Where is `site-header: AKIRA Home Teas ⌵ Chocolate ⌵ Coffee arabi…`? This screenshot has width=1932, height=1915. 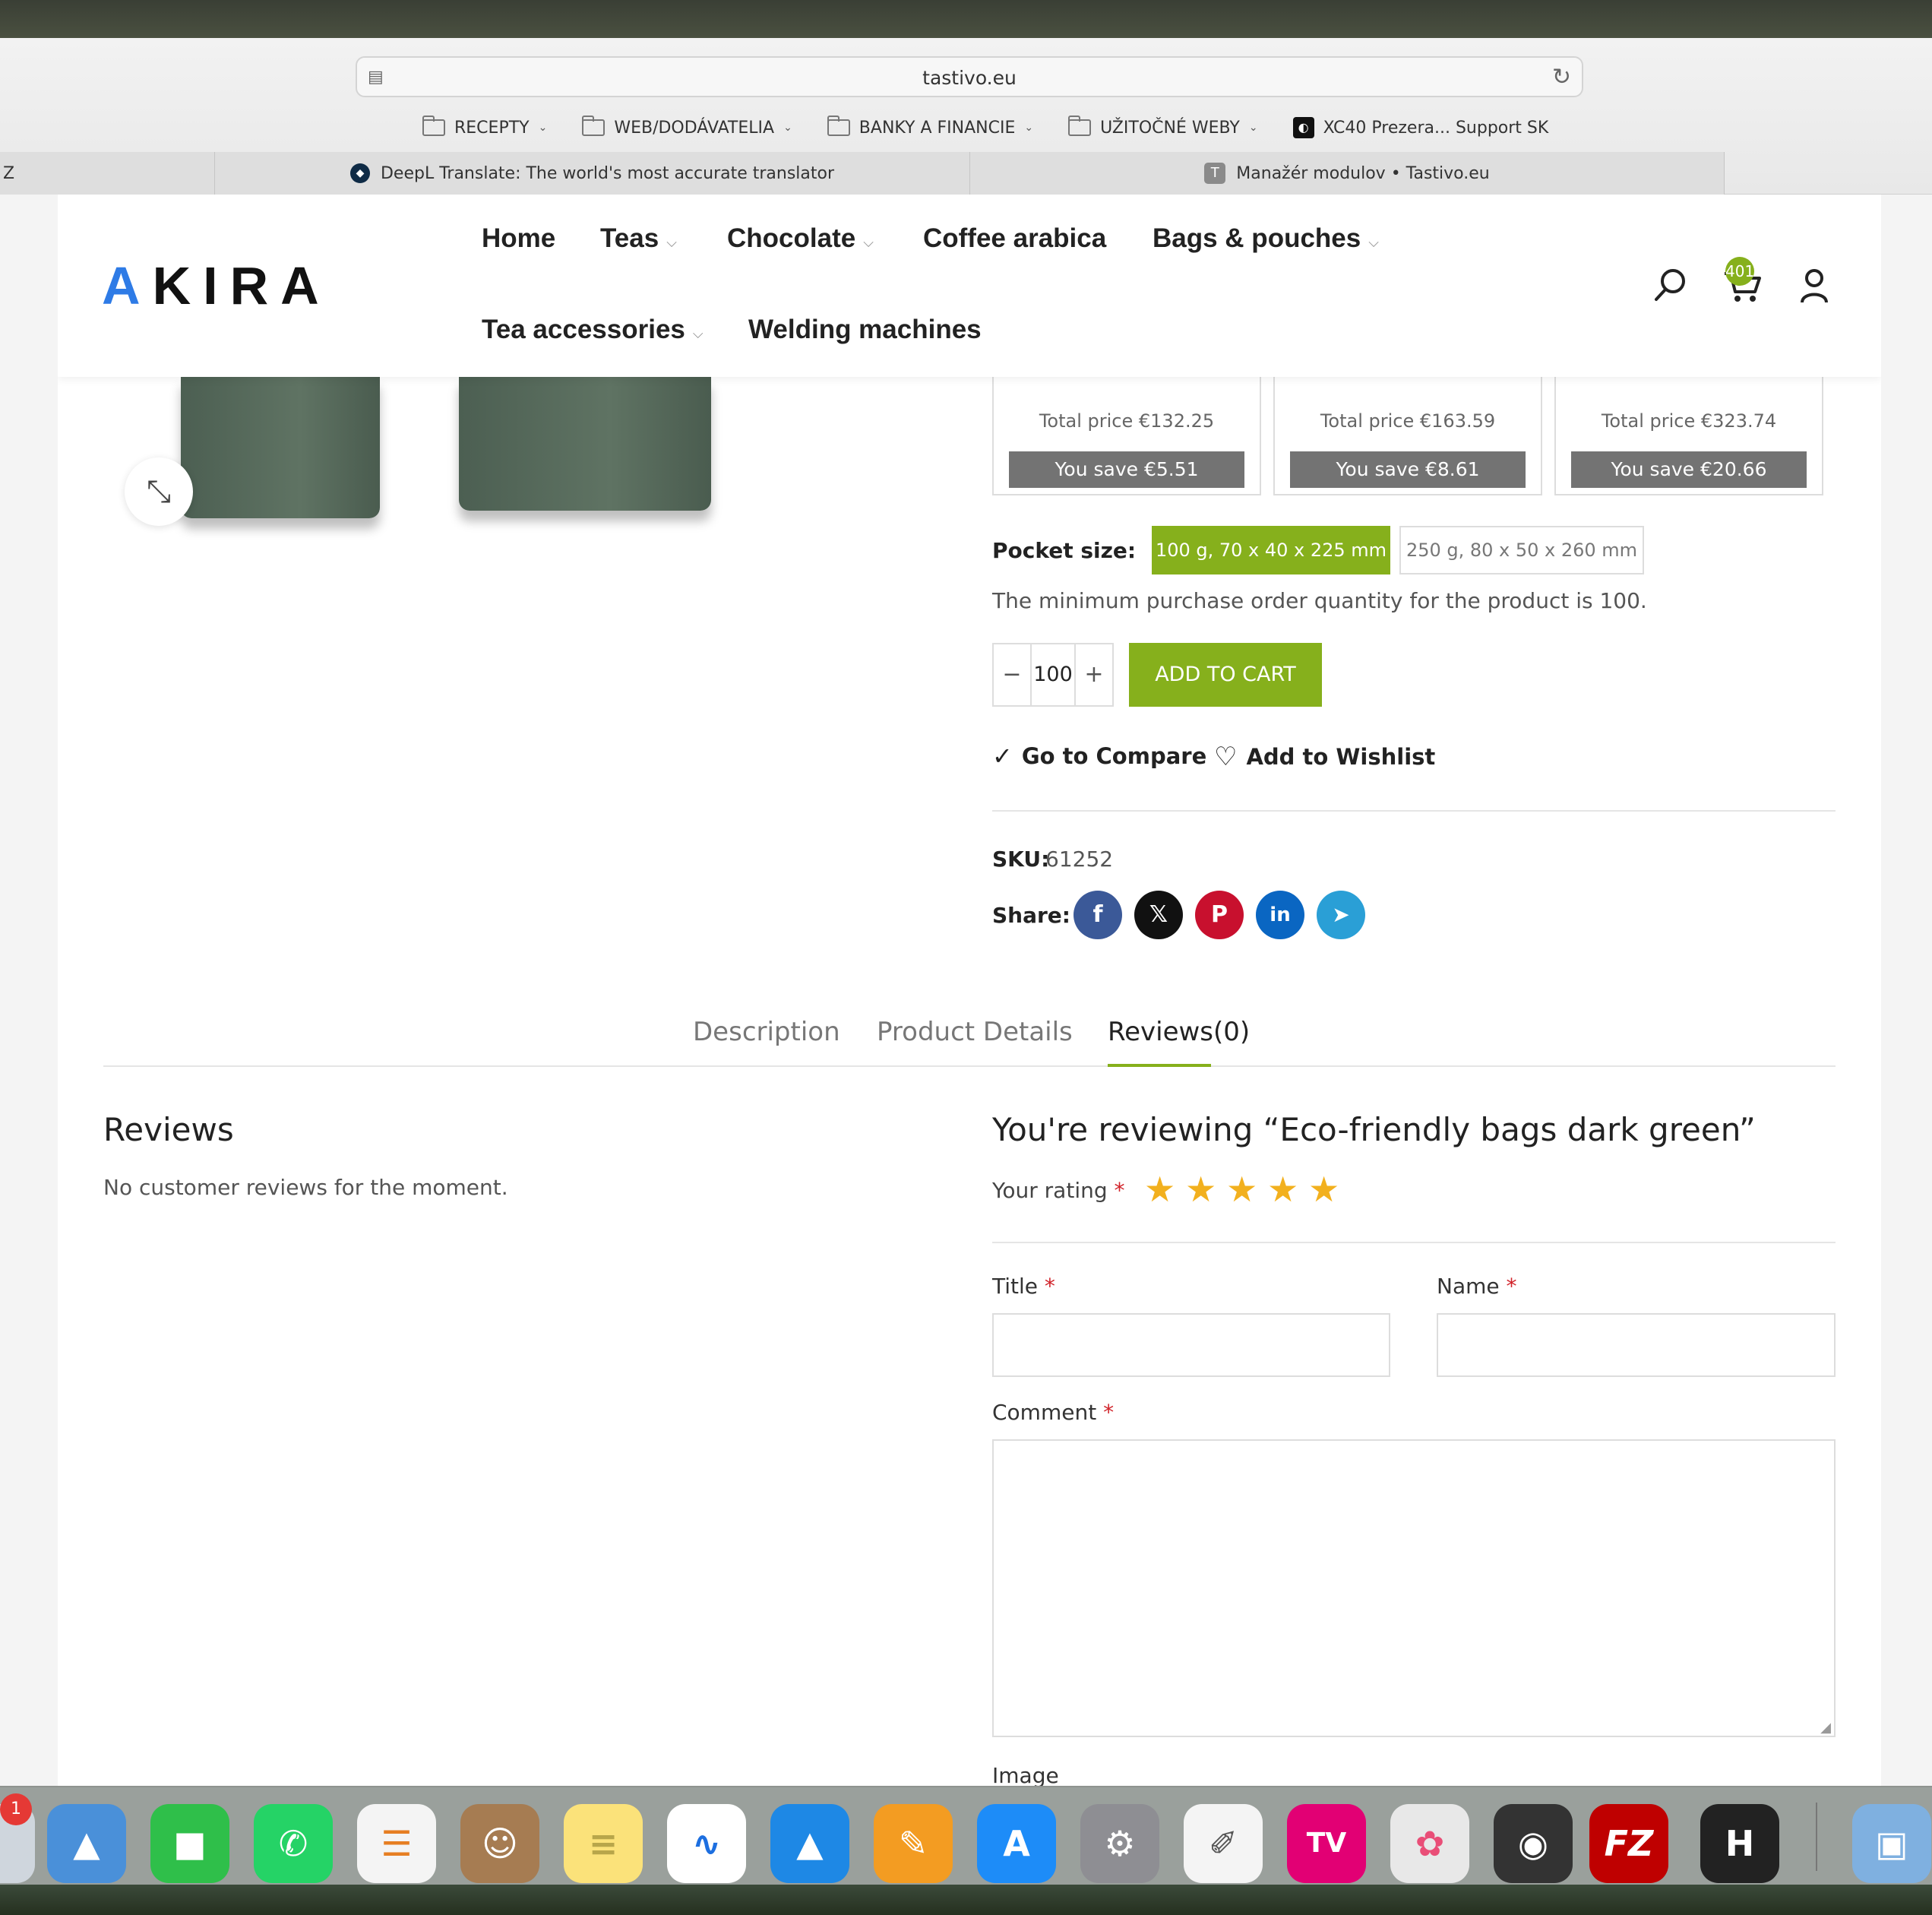 site-header: AKIRA Home Teas ⌵ Chocolate ⌵ Coffee arabi… is located at coordinates (969, 286).